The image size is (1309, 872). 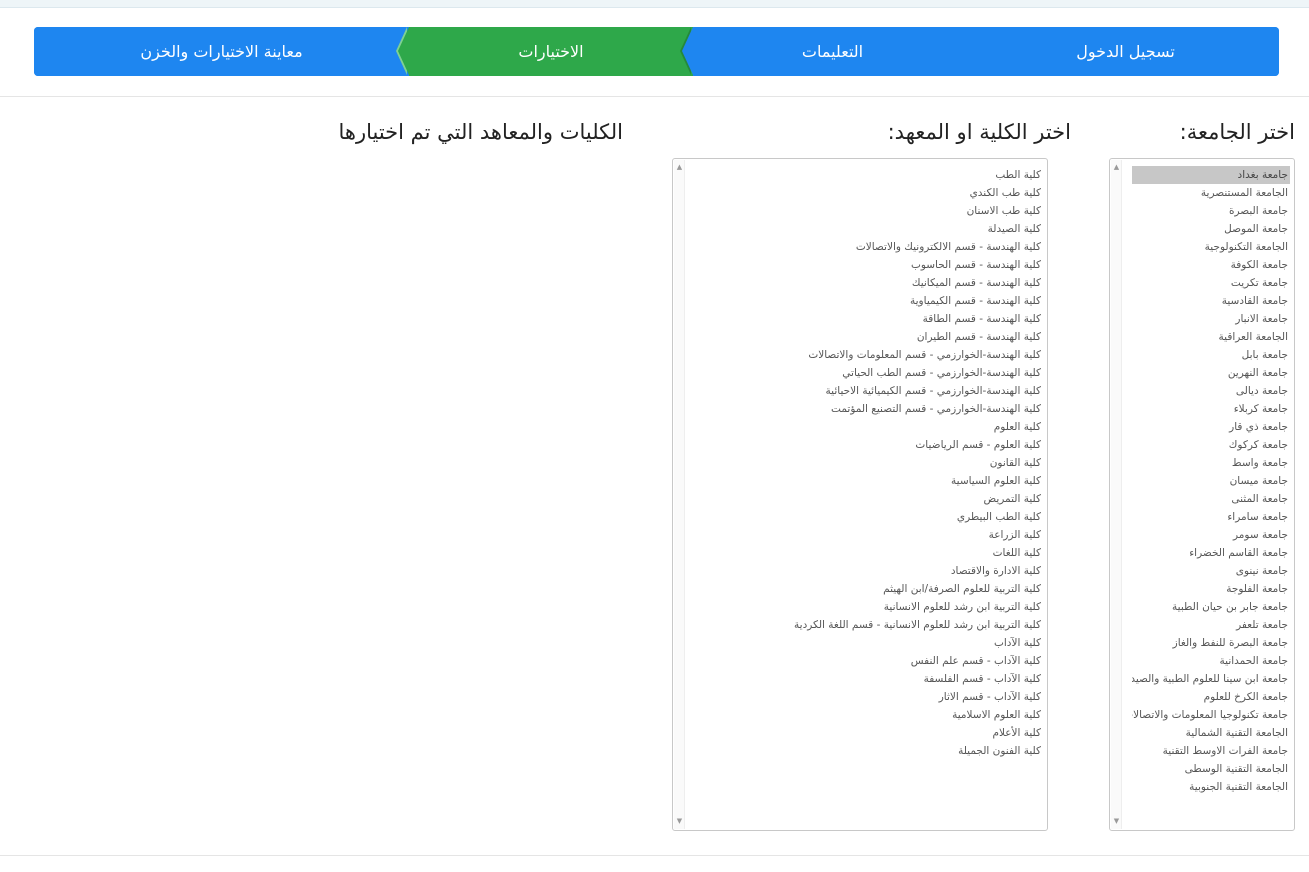 What do you see at coordinates (480, 132) in the screenshot?
I see `selected-colleges-title: الكليات والمعاهد التي تم اختيارها` at bounding box center [480, 132].